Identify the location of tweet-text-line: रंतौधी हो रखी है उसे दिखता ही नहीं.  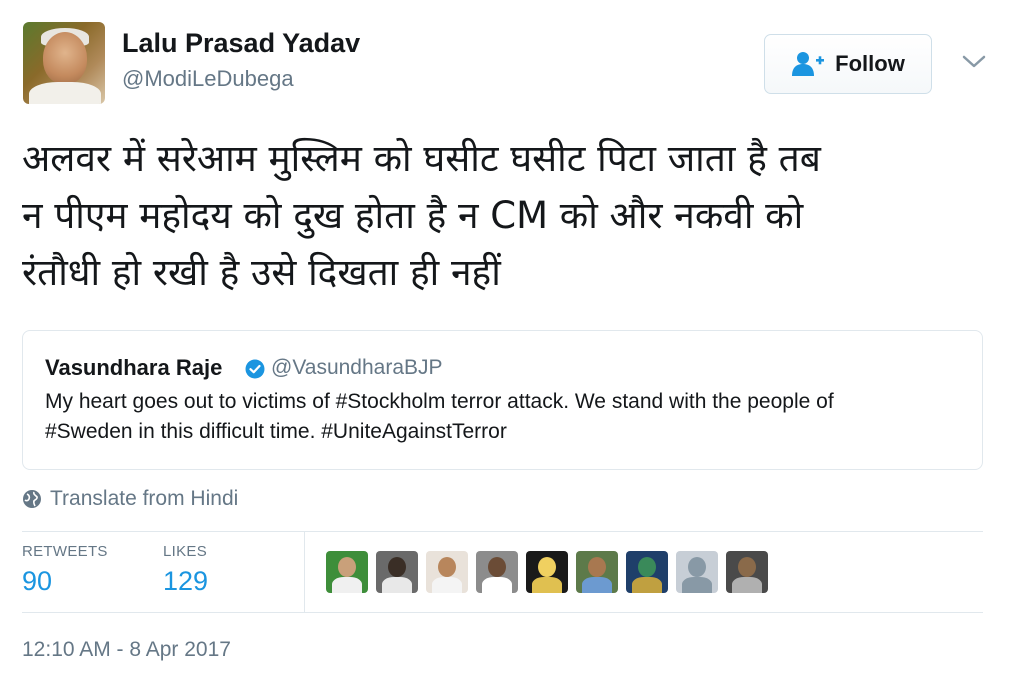
(261, 272).